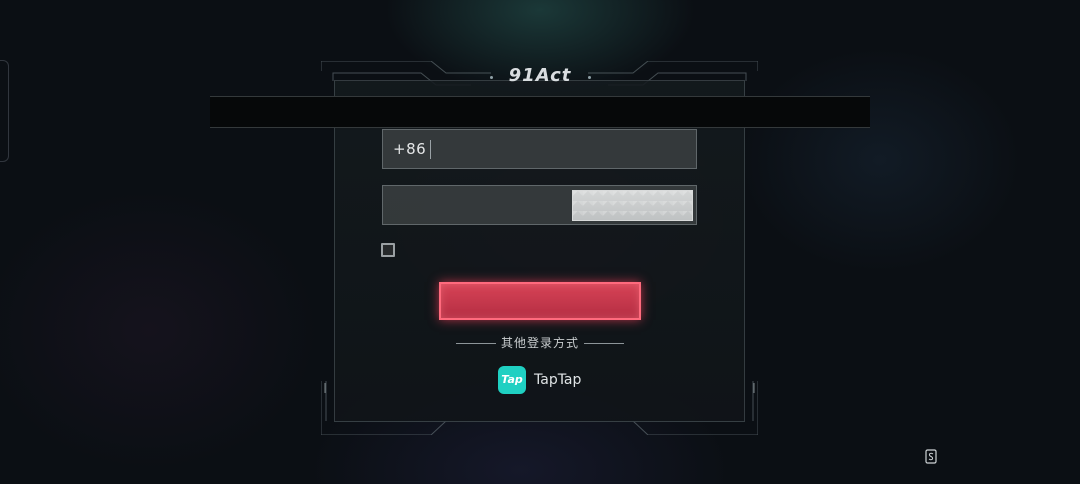  I want to click on other-login-divider: 其他登录方式, so click(540, 343).